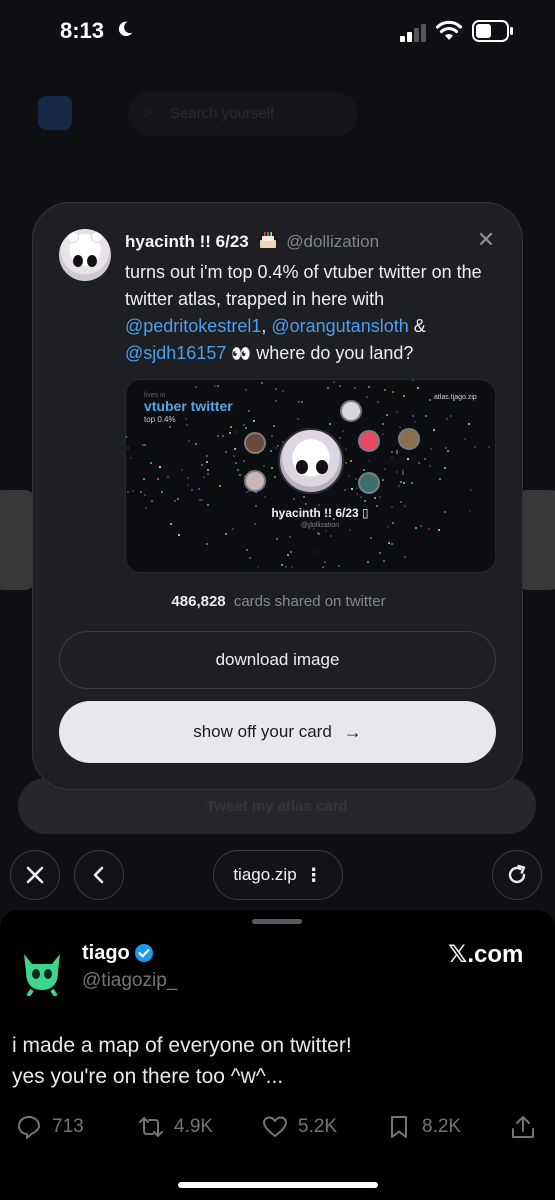 Image resolution: width=555 pixels, height=1200 pixels. I want to click on sheet-drag-handle, so click(277, 921).